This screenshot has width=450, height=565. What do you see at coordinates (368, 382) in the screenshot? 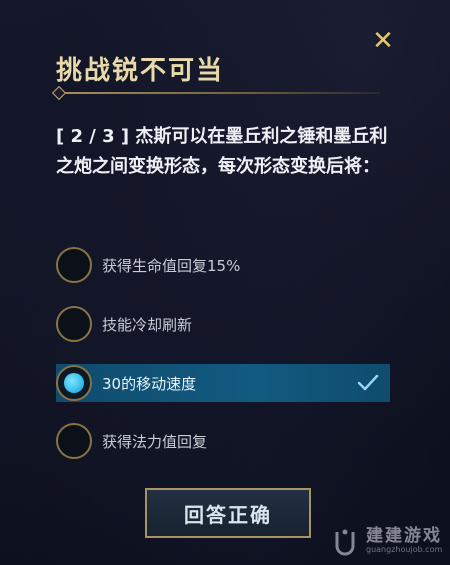
I see `check-icon` at bounding box center [368, 382].